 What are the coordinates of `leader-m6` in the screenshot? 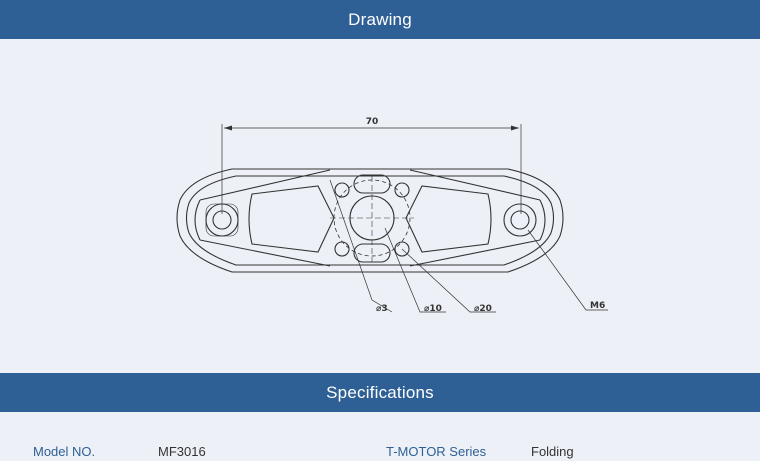 It's located at (567, 270).